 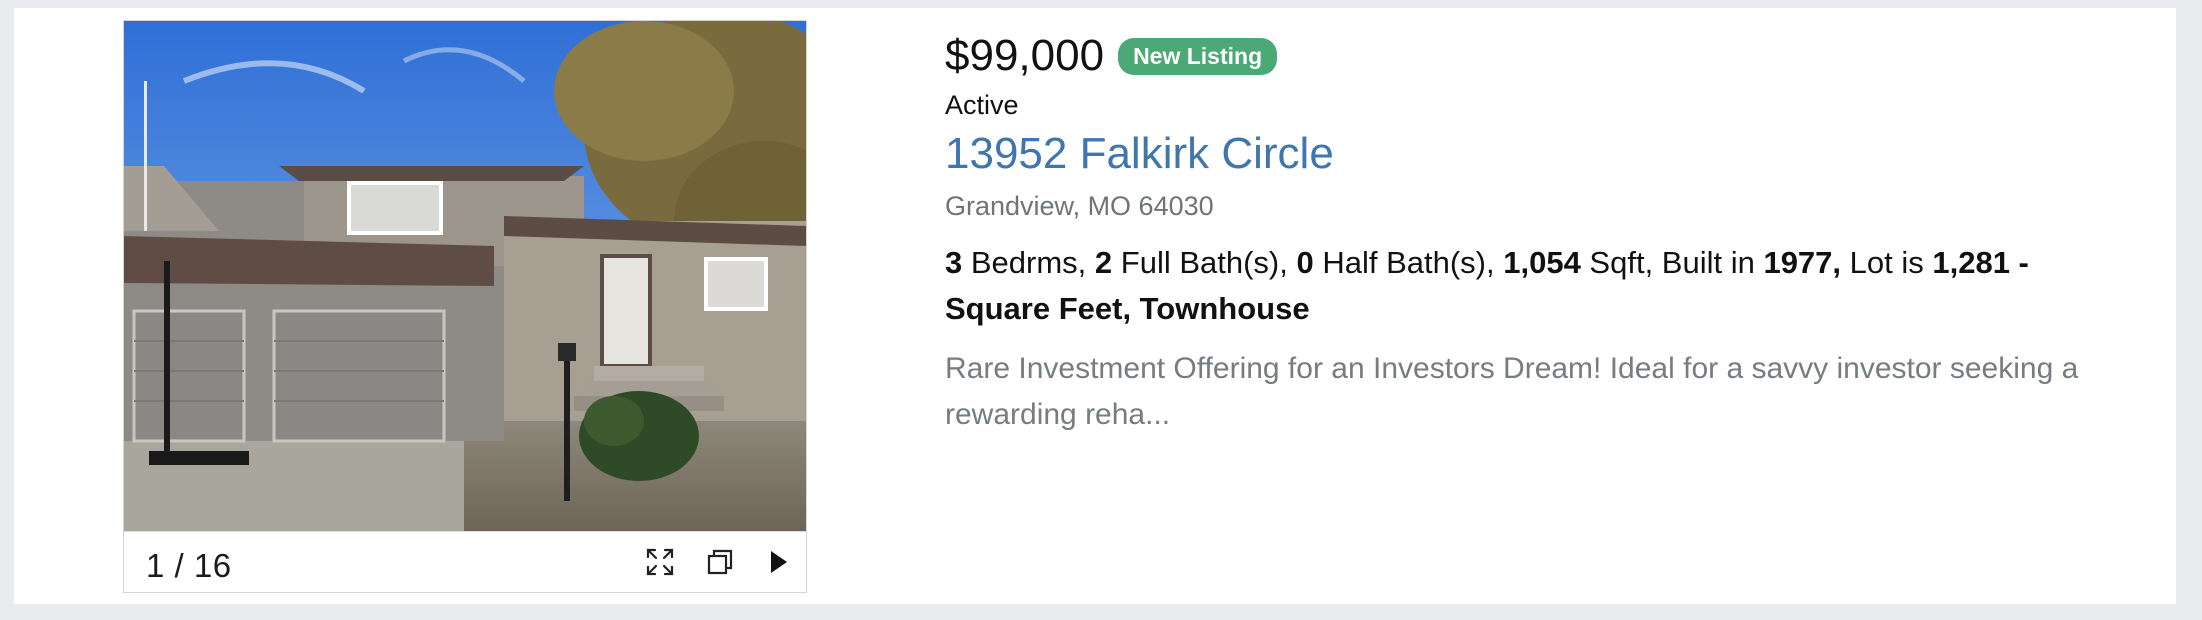 What do you see at coordinates (1672, 262) in the screenshot?
I see `sqft-label: Sqft, Built in` at bounding box center [1672, 262].